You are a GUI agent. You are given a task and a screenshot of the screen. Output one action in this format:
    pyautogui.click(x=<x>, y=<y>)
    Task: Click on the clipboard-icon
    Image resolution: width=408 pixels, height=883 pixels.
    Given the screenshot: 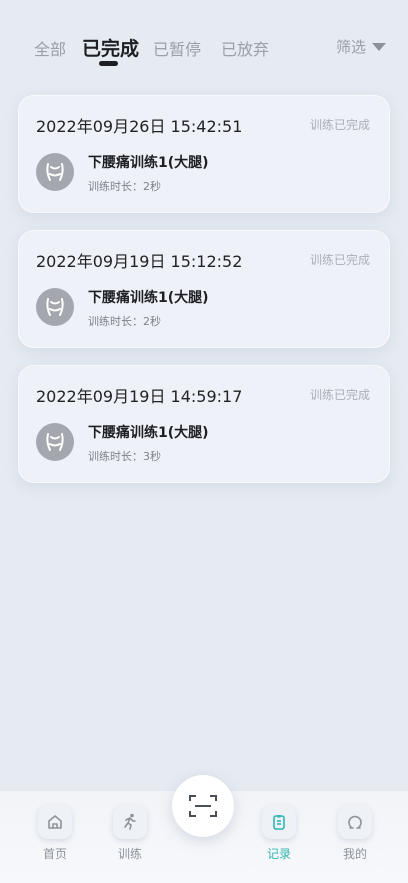 What is the action you would take?
    pyautogui.click(x=279, y=822)
    